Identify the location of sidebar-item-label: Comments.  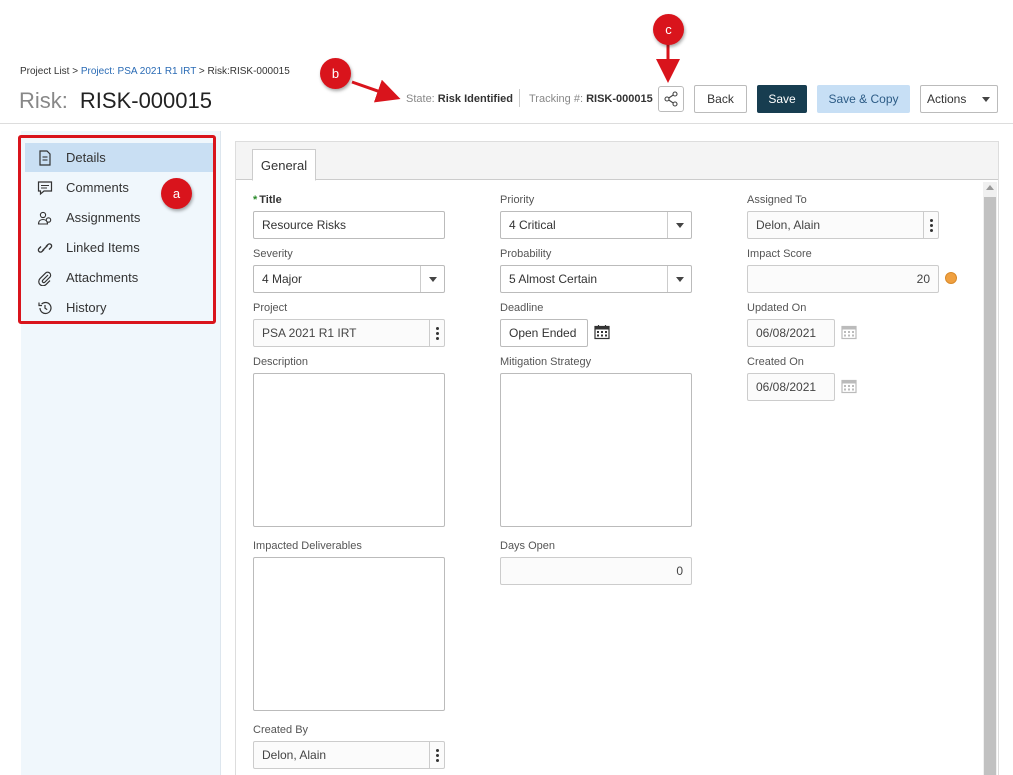
(97, 187).